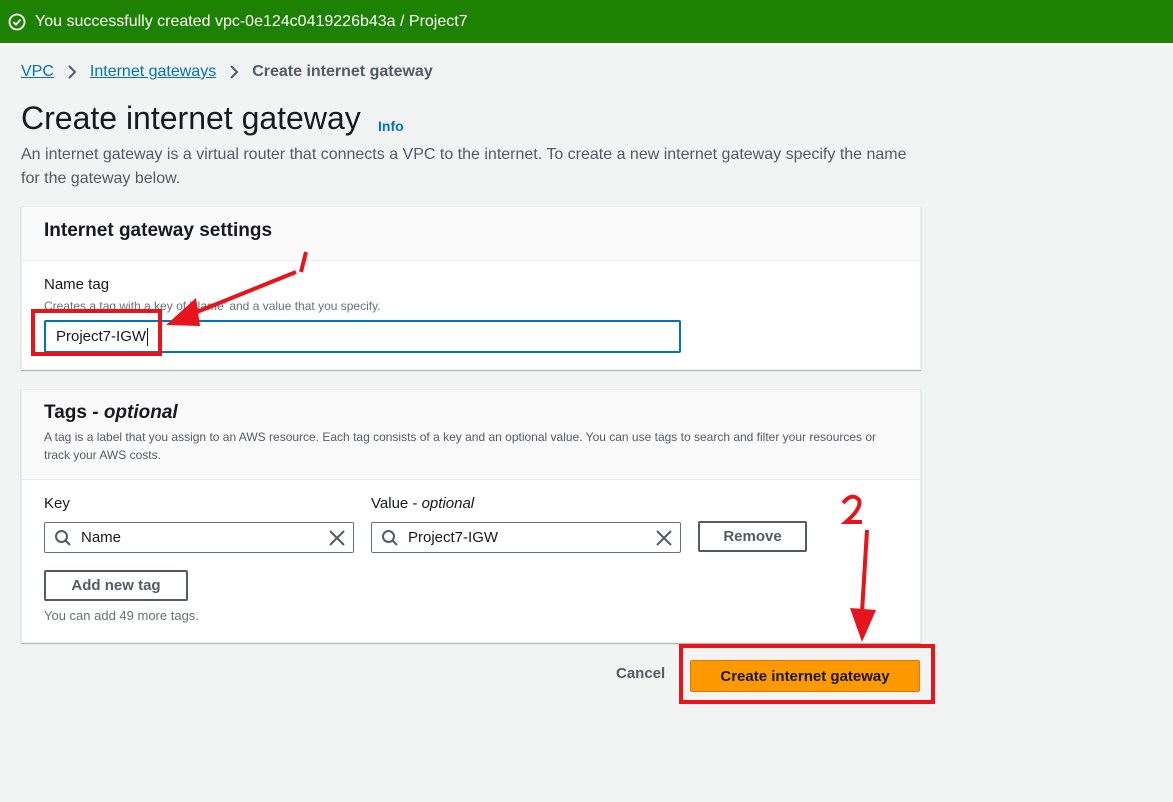 This screenshot has height=802, width=1173. Describe the element at coordinates (121, 615) in the screenshot. I see `tag-limit-text: You can add 49 more tags.` at that location.